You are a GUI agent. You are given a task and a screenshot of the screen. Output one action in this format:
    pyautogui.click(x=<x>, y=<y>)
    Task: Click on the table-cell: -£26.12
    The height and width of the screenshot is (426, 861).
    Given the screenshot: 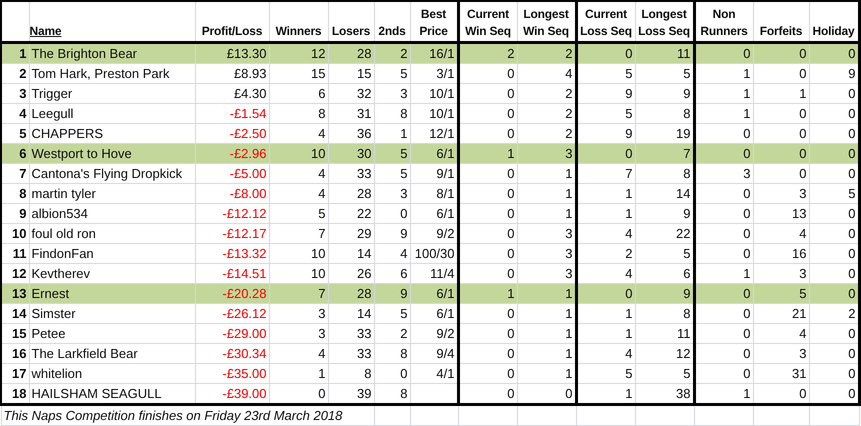 What is the action you would take?
    pyautogui.click(x=232, y=314)
    